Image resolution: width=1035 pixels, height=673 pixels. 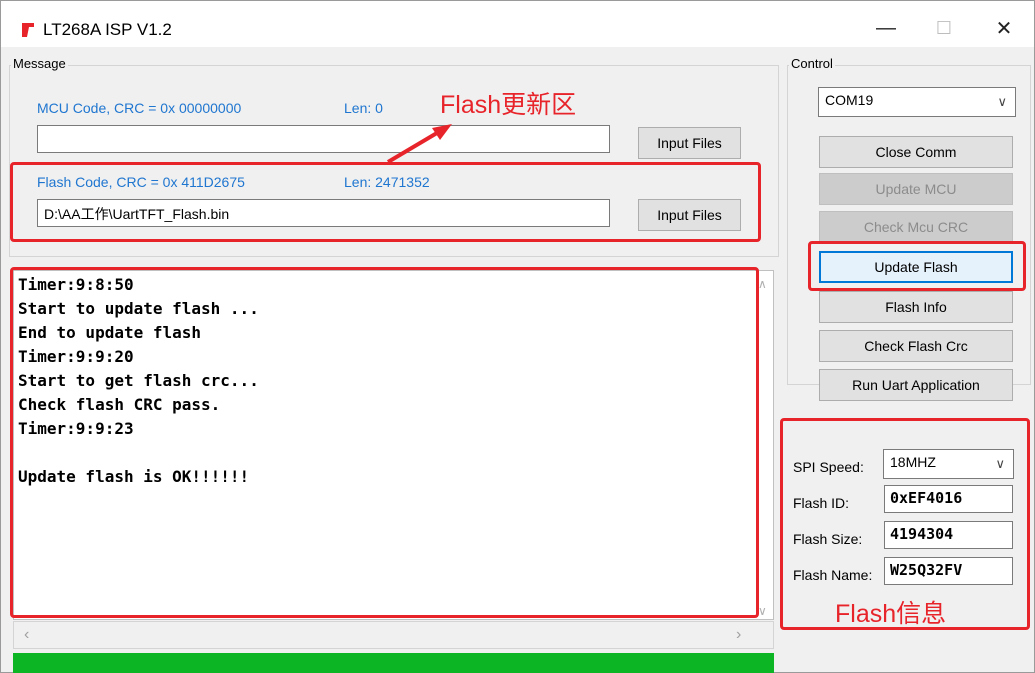 What do you see at coordinates (139, 108) in the screenshot?
I see `mcu-crc-label: MCU Code, CRC = 0x 00000000` at bounding box center [139, 108].